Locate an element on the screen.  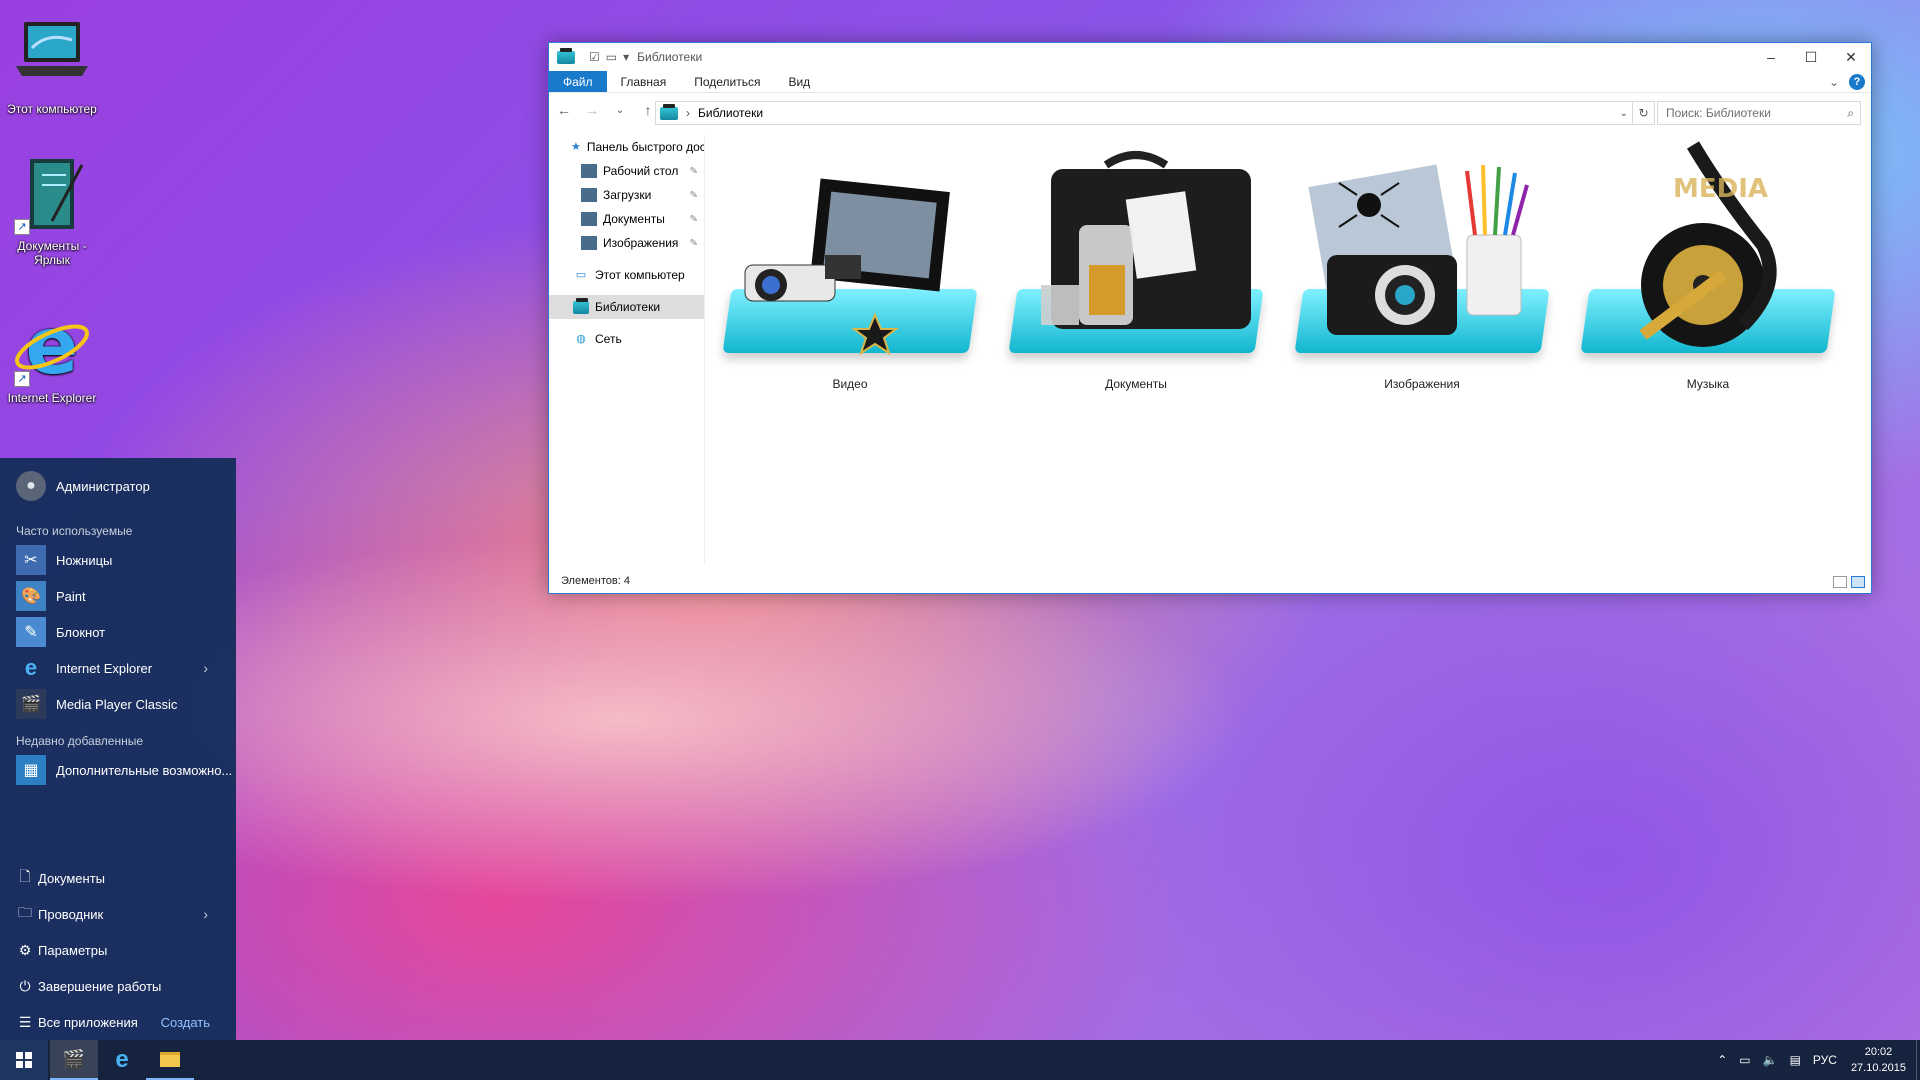
forward-arrow-icon: → is located at coordinates (592, 110).